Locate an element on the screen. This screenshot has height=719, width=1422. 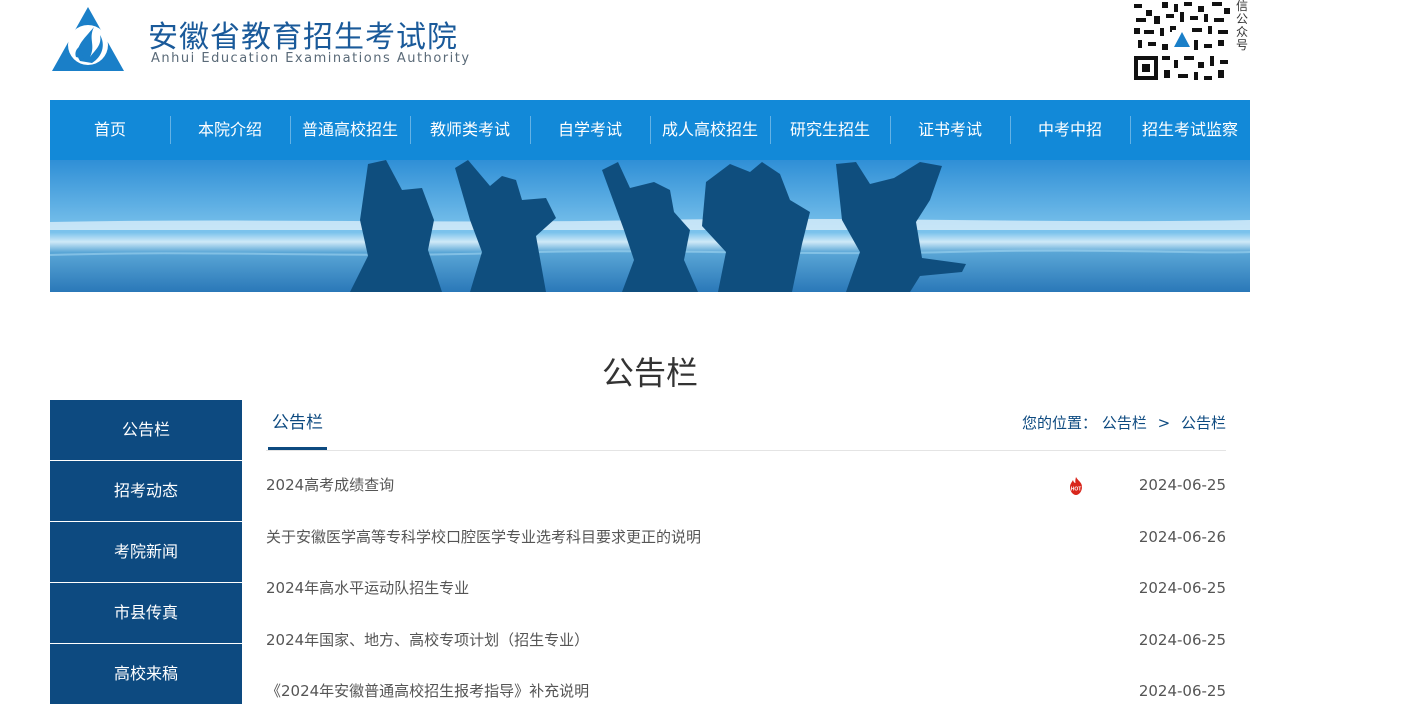
breadcrumb-prefix: 您的位置： is located at coordinates (1060, 423).